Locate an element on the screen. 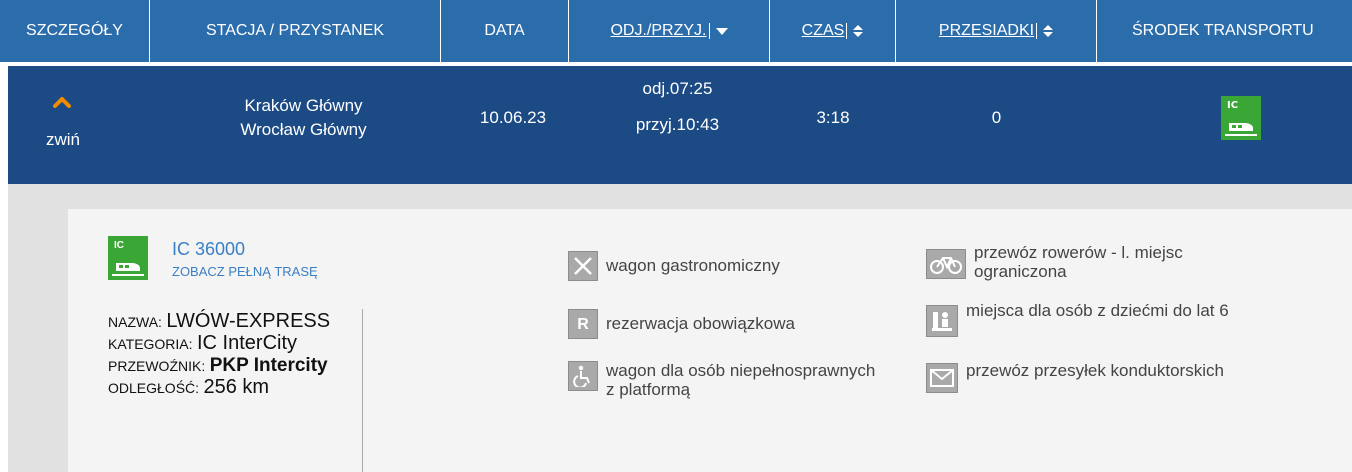  feature-item: przewóz rowerów - l. miejsc ograniczona is located at coordinates (1086, 262).